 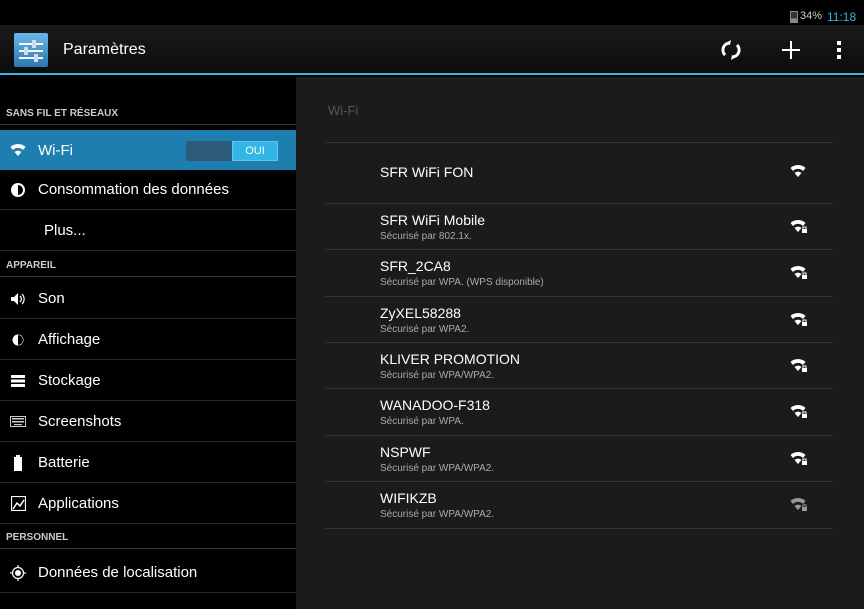 I want to click on location-icon, so click(x=18, y=572).